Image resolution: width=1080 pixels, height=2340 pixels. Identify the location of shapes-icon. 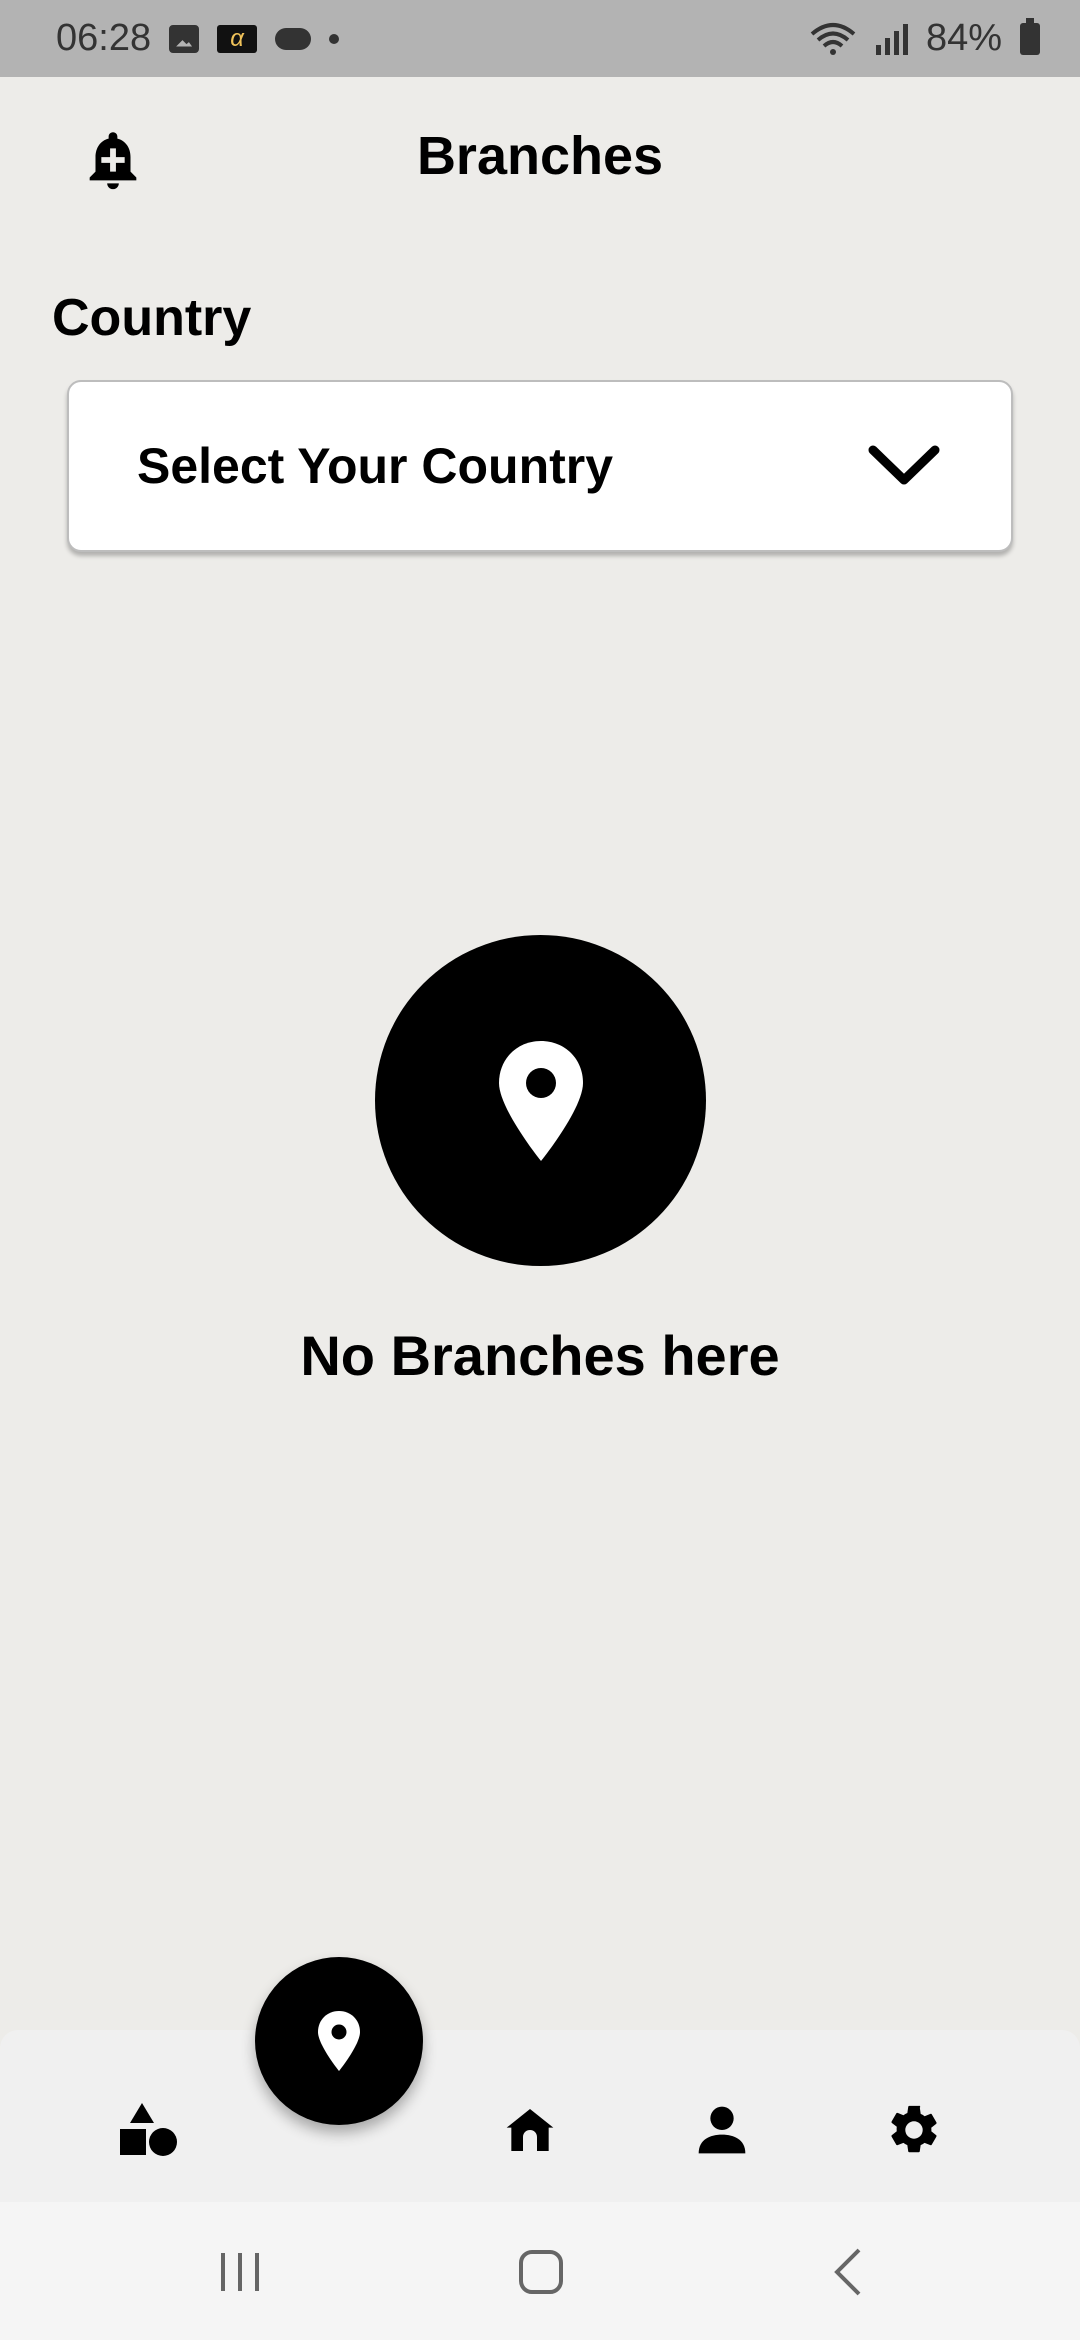
(148, 2129).